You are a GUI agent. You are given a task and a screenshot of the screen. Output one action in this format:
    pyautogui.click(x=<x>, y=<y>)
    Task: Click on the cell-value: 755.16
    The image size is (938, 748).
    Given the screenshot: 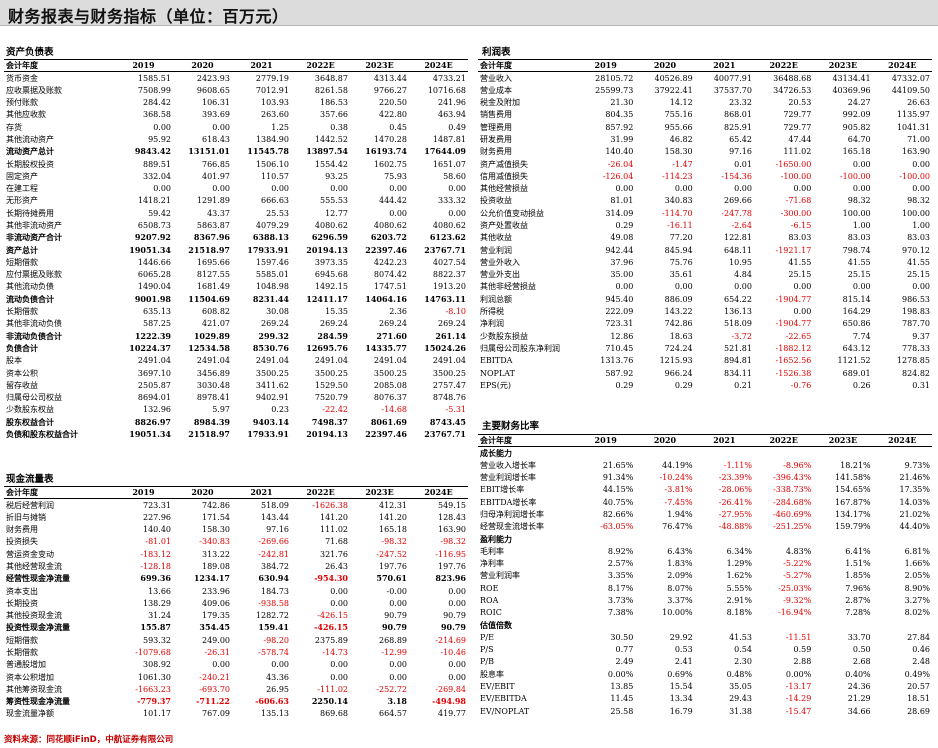 What is the action you would take?
    pyautogui.click(x=678, y=115)
    